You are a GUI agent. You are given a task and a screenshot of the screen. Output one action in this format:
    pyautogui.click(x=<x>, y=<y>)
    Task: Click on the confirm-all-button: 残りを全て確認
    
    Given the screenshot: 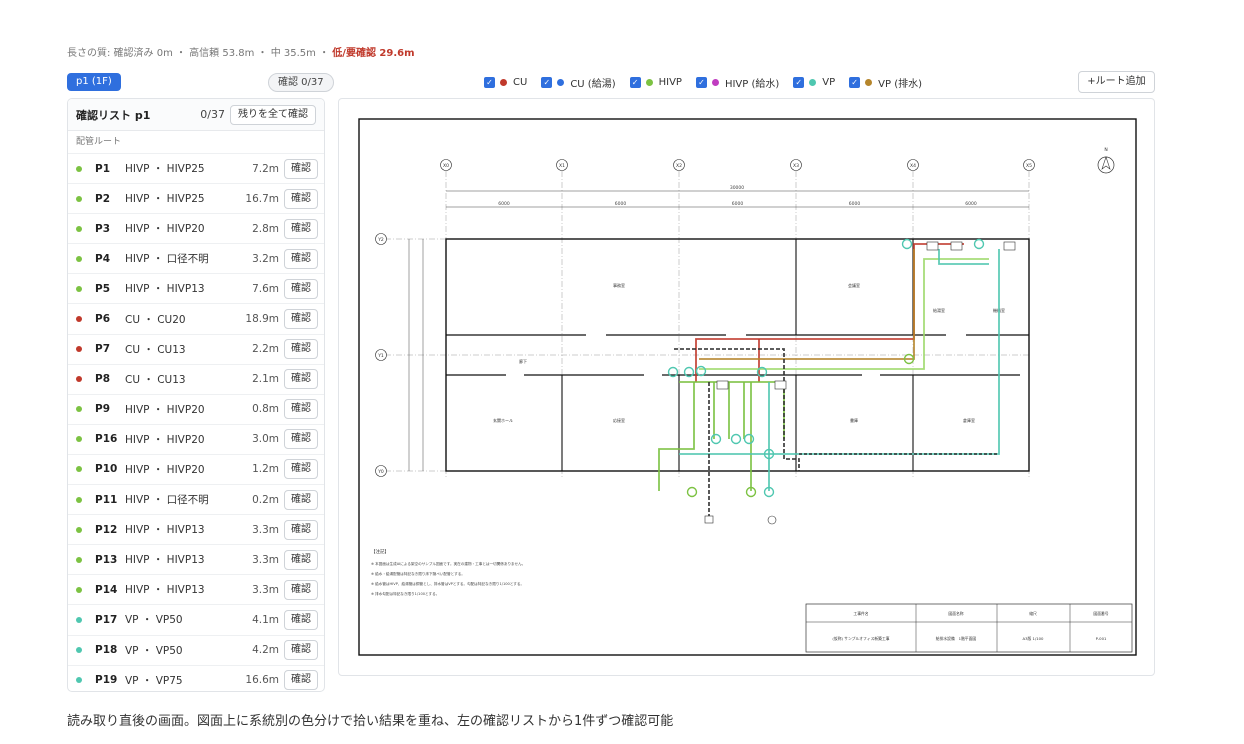 What is the action you would take?
    pyautogui.click(x=273, y=114)
    